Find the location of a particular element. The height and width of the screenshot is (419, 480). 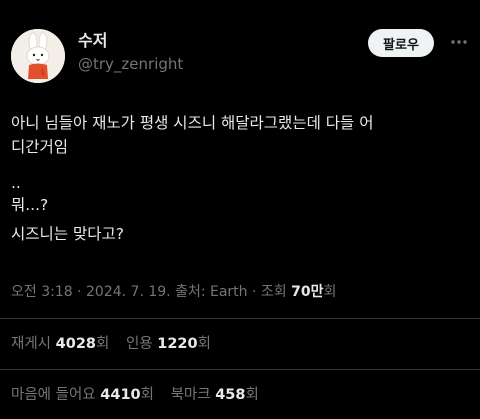

more-horizontal-icon is located at coordinates (459, 42).